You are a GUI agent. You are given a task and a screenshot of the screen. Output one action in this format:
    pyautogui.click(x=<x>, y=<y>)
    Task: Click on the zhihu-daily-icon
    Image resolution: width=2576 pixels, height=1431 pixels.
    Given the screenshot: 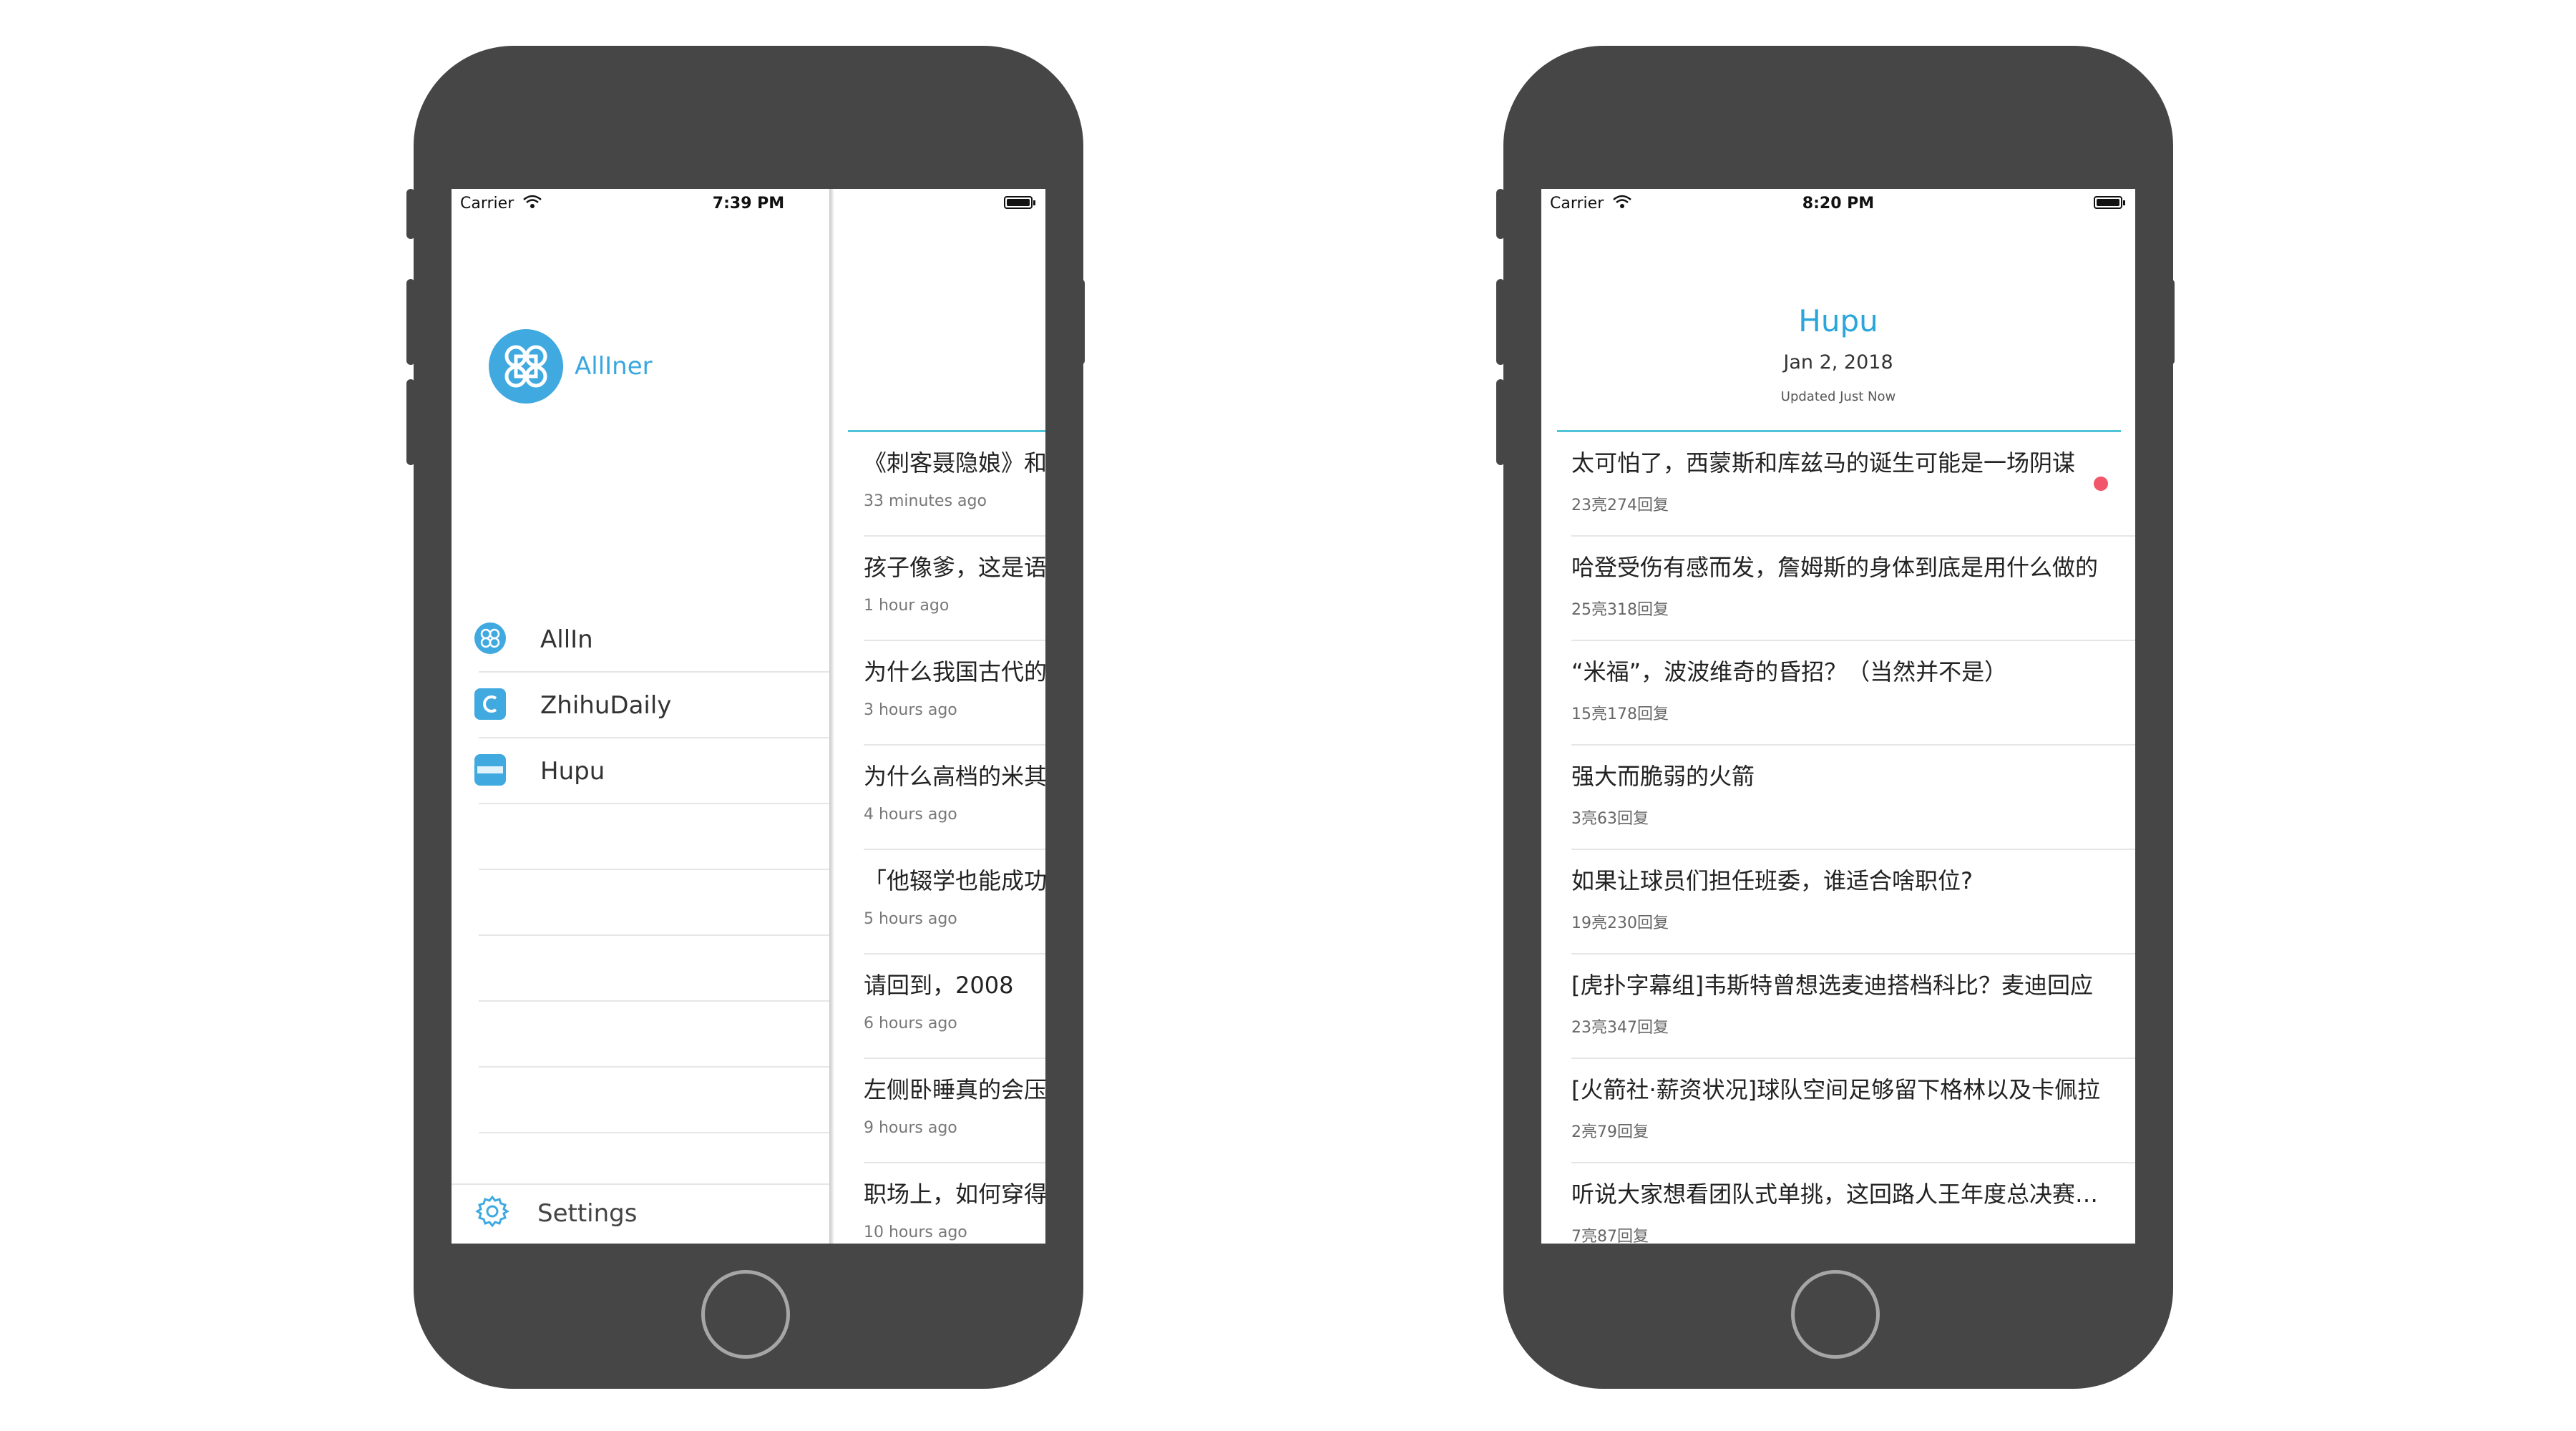 What is the action you would take?
    pyautogui.click(x=490, y=704)
    